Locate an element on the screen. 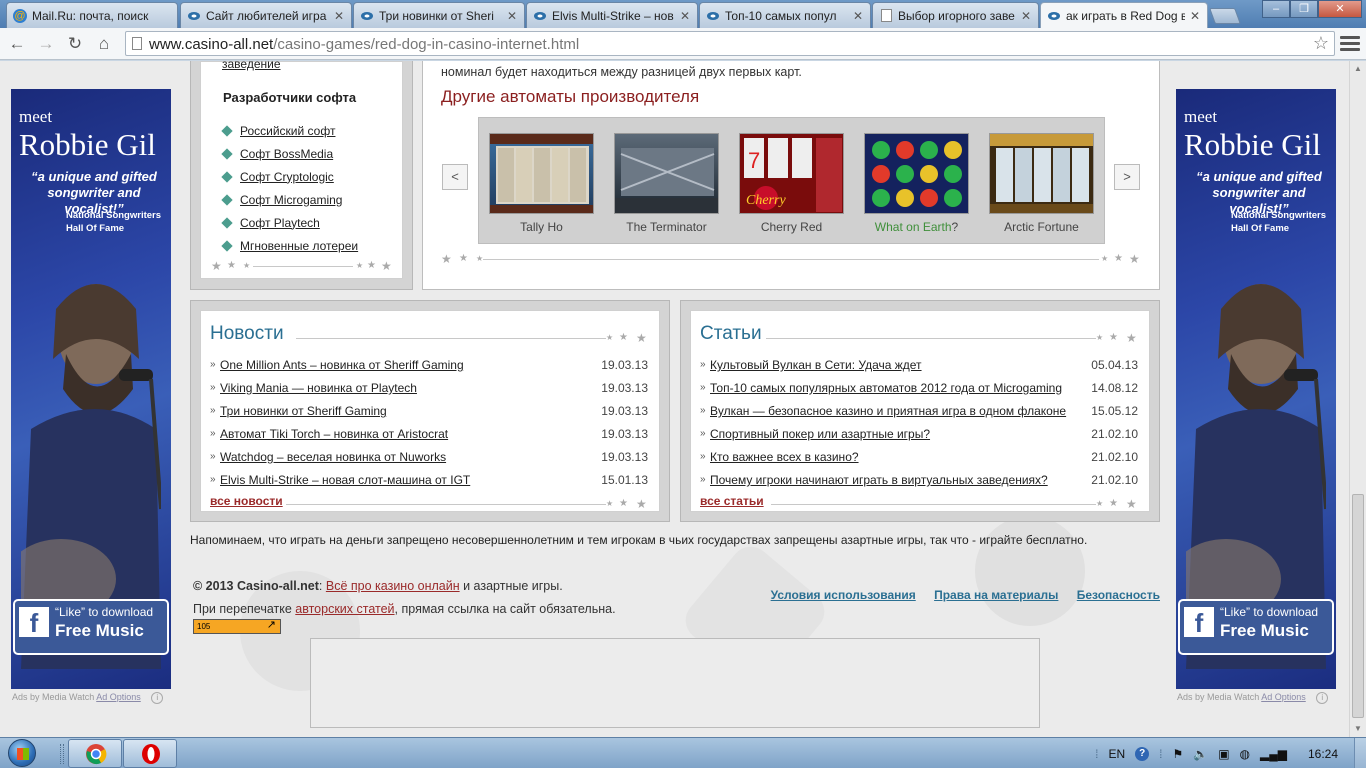  language-indicator: EN is located at coordinates (1116, 754).